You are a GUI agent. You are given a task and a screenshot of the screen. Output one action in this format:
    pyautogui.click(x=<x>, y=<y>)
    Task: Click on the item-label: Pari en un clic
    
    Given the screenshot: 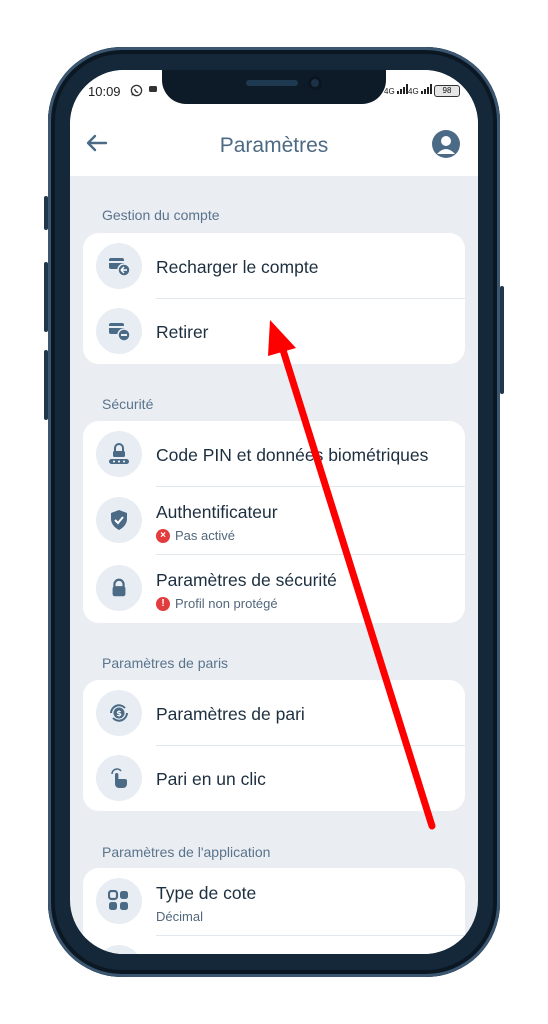 What is the action you would take?
    pyautogui.click(x=211, y=779)
    